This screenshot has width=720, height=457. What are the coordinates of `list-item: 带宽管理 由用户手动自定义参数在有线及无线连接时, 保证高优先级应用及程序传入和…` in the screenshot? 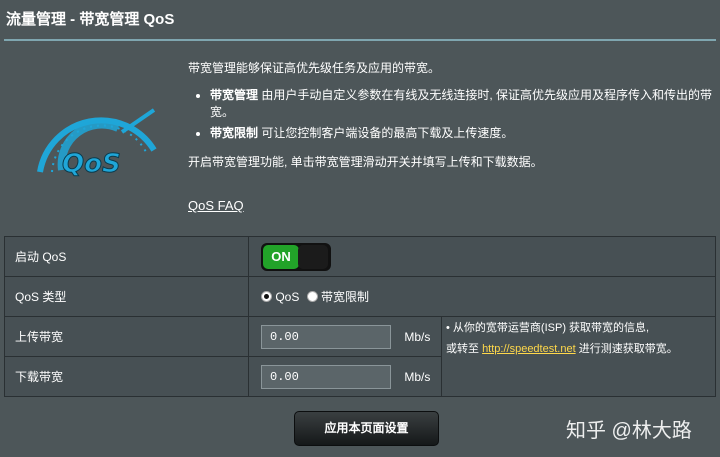 It's located at (461, 104).